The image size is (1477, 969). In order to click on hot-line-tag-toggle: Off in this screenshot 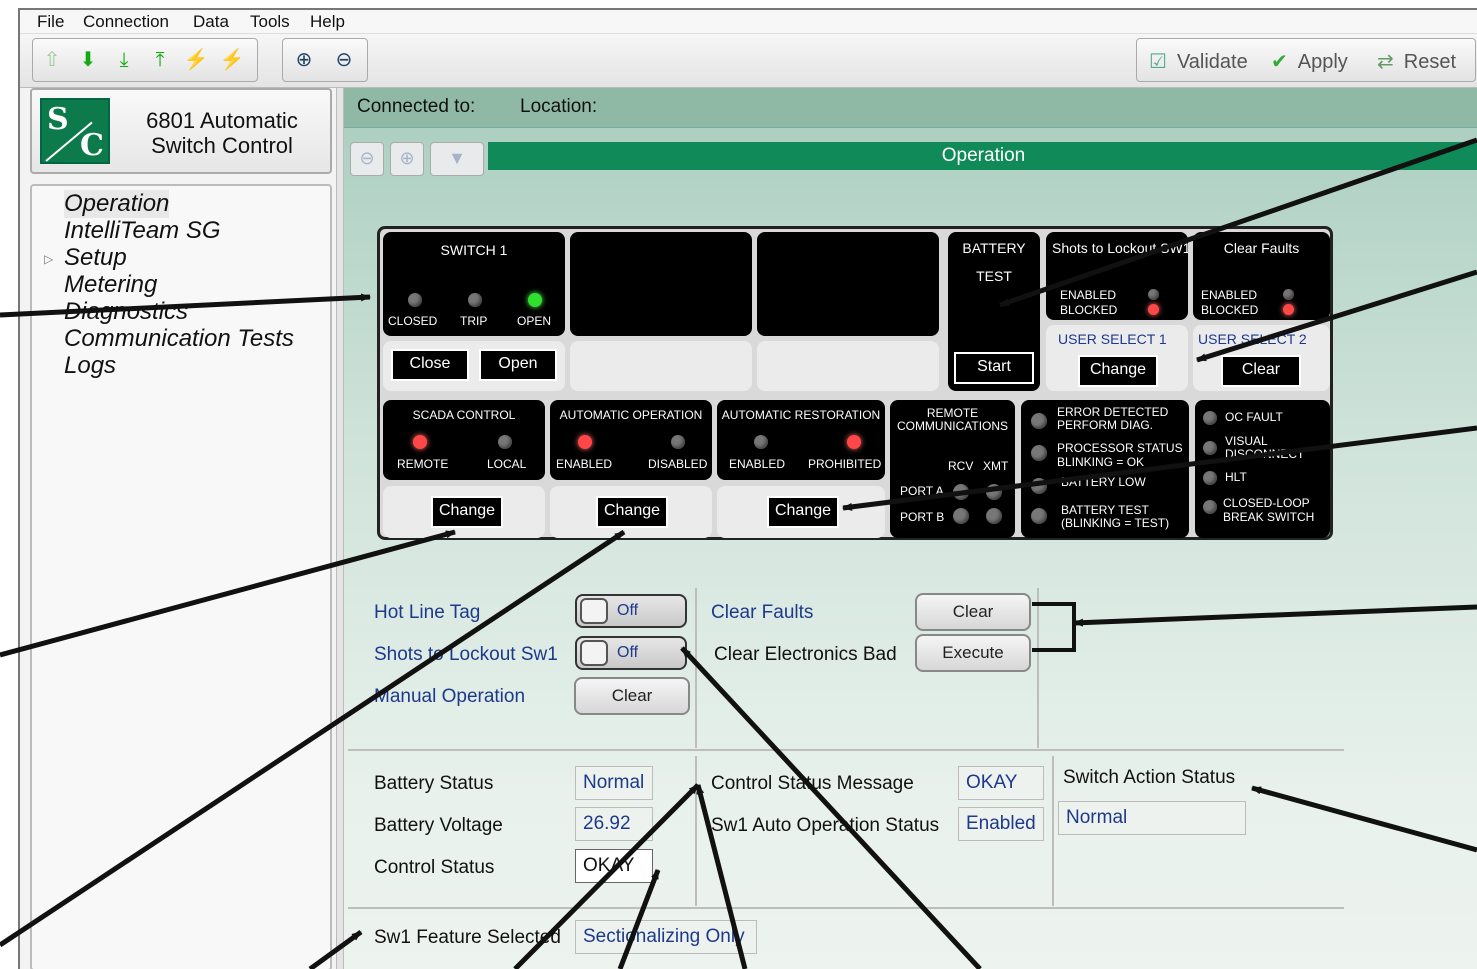, I will do `click(631, 611)`.